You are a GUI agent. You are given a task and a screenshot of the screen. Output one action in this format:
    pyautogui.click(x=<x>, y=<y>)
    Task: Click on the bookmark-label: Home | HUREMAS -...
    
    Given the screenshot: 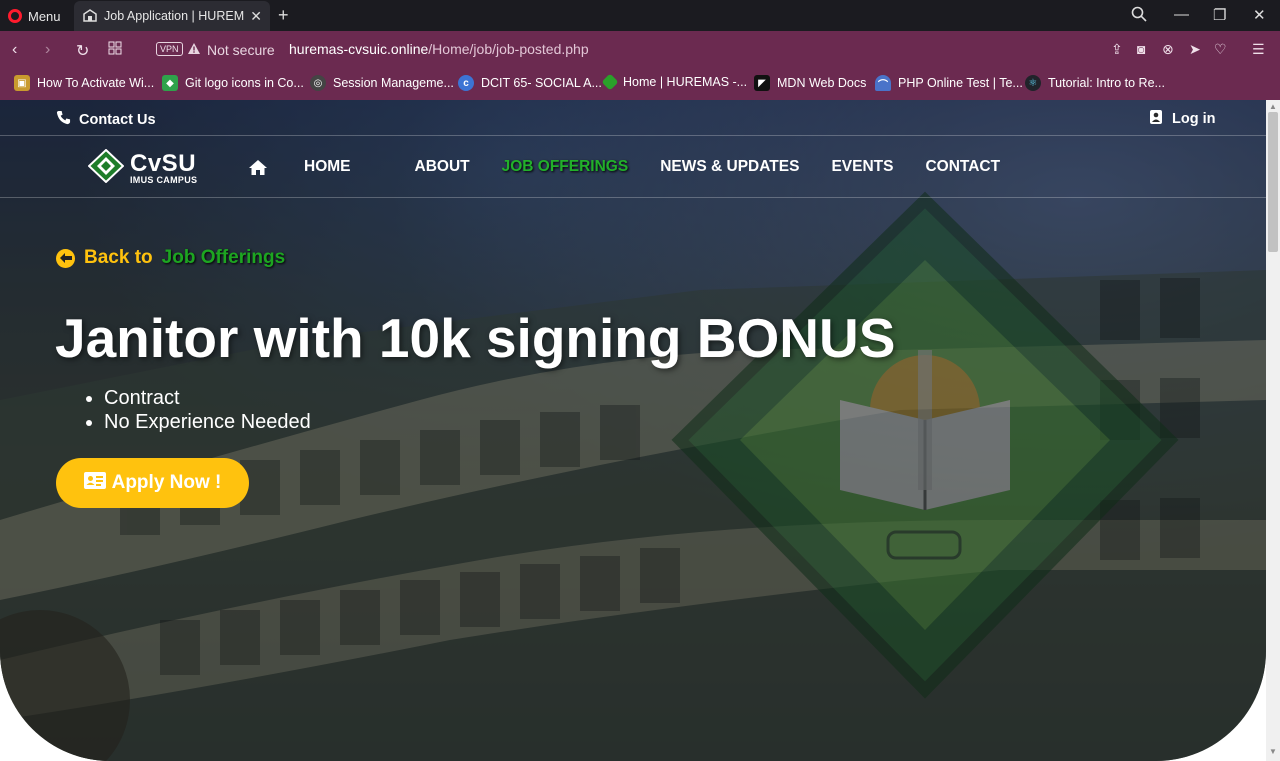 What is the action you would take?
    pyautogui.click(x=685, y=82)
    